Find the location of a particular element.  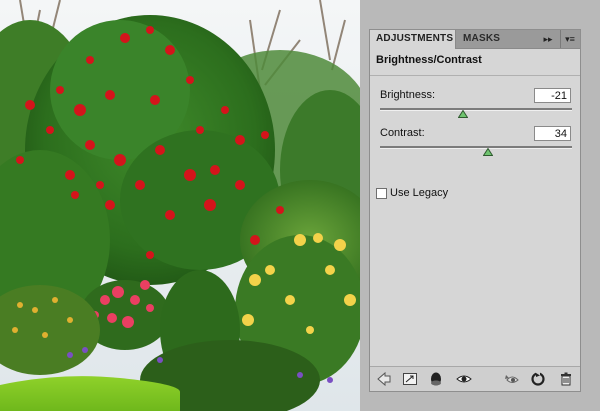

trash-icon is located at coordinates (566, 379).